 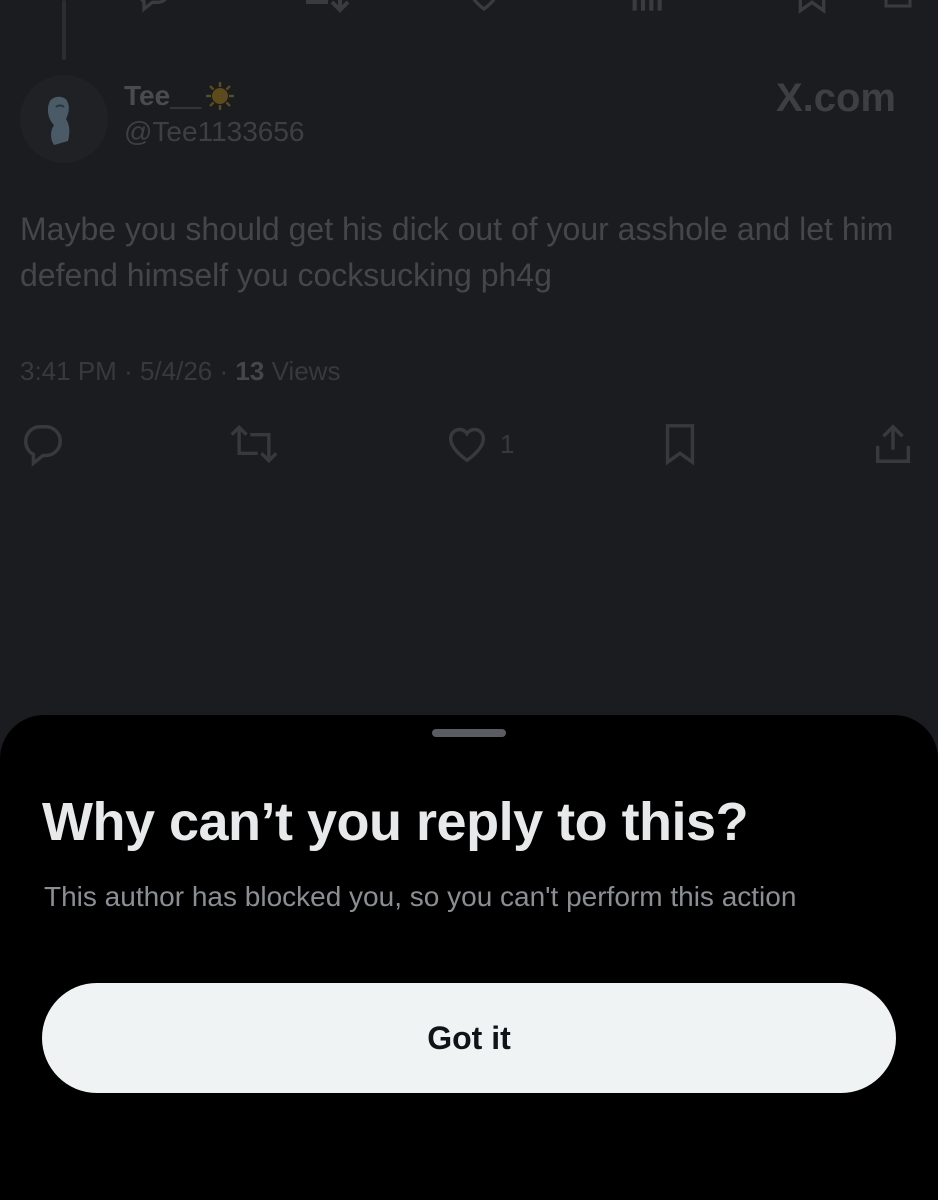 I want to click on display-name: Tee__, so click(x=179, y=96).